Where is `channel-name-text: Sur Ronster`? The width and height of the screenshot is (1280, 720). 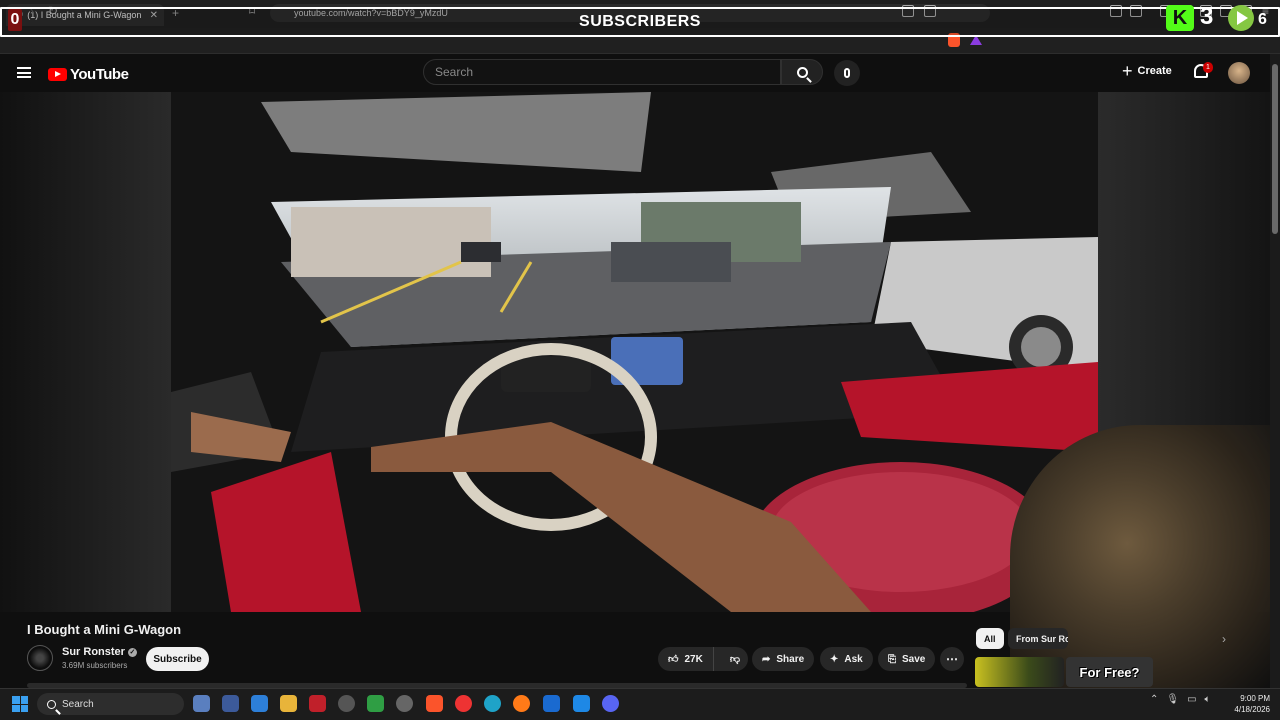 channel-name-text: Sur Ronster is located at coordinates (93, 652).